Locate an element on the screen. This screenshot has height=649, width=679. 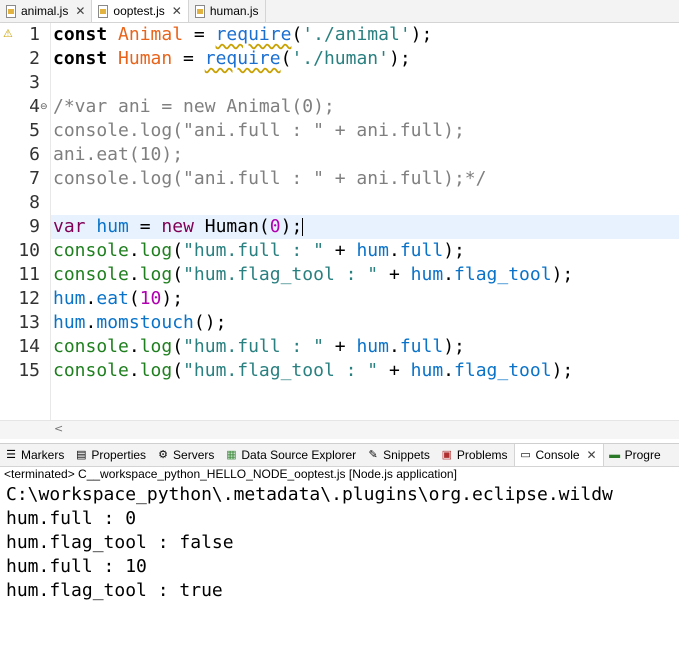
code-line: const Human = require('./human'); is located at coordinates (232, 59).